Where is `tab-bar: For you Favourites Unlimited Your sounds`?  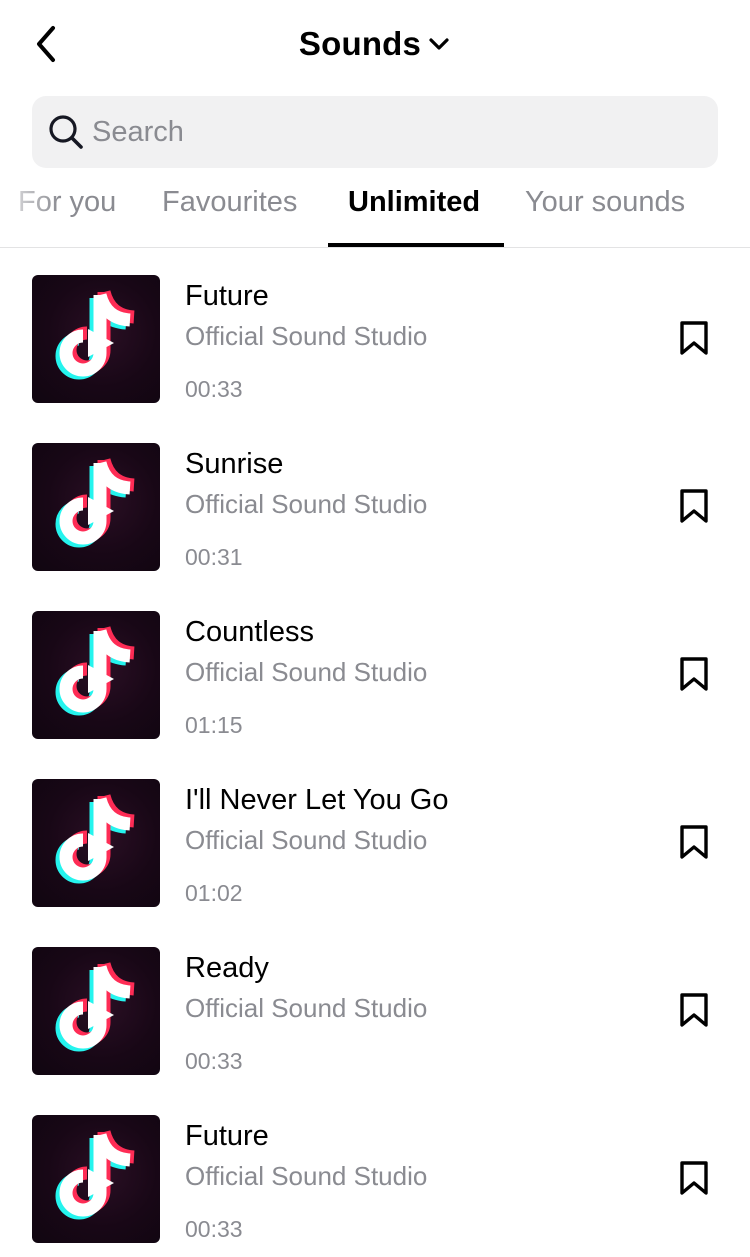
tab-bar: For you Favourites Unlimited Your sounds is located at coordinates (375, 208).